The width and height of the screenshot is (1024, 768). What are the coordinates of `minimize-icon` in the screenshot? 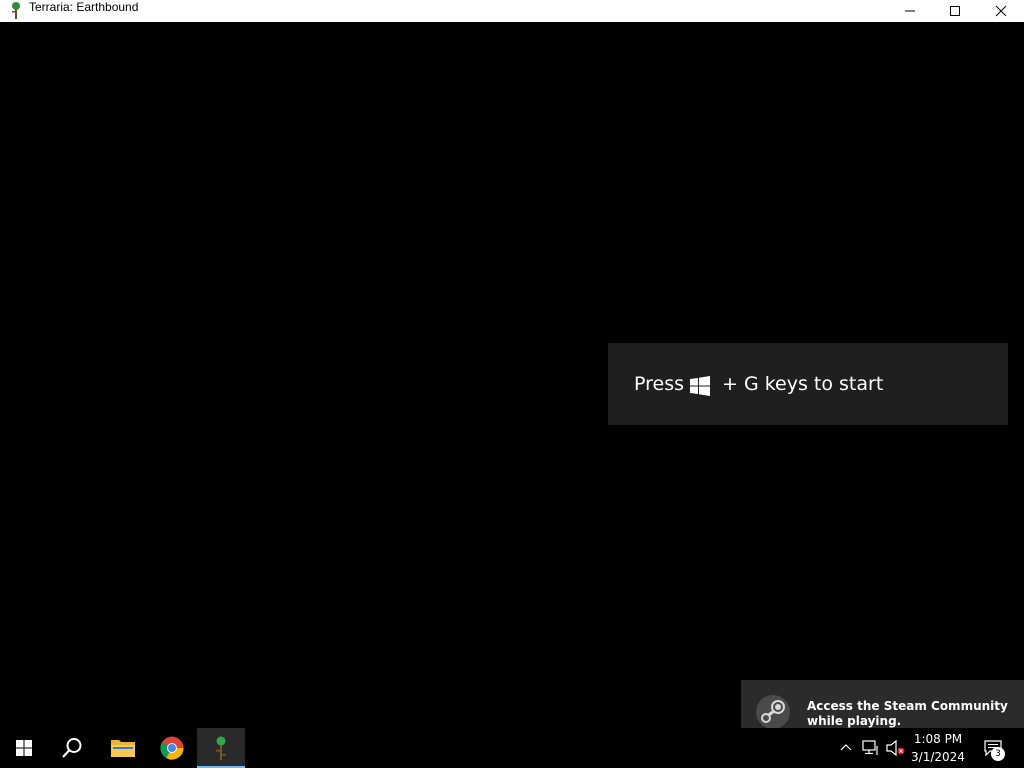 It's located at (910, 11).